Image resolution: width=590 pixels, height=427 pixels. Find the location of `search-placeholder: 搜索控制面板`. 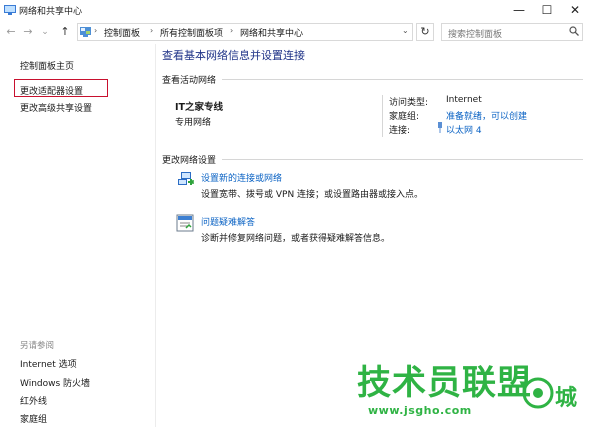

search-placeholder: 搜索控制面板 is located at coordinates (475, 35).